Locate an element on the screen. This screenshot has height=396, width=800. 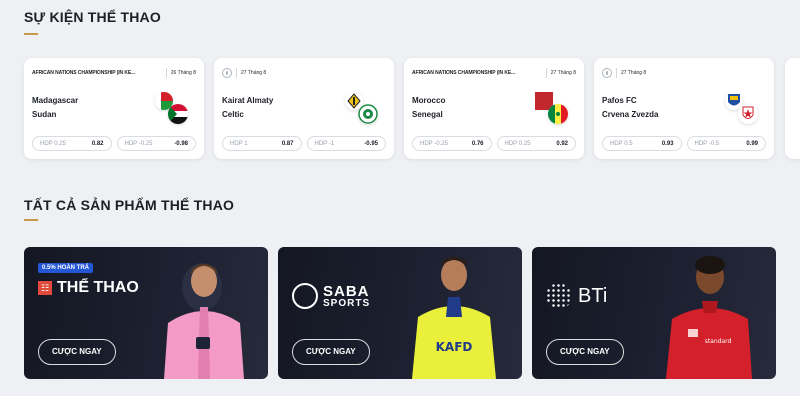
brand-logo: ☷ THỂ THAO is located at coordinates (88, 288).